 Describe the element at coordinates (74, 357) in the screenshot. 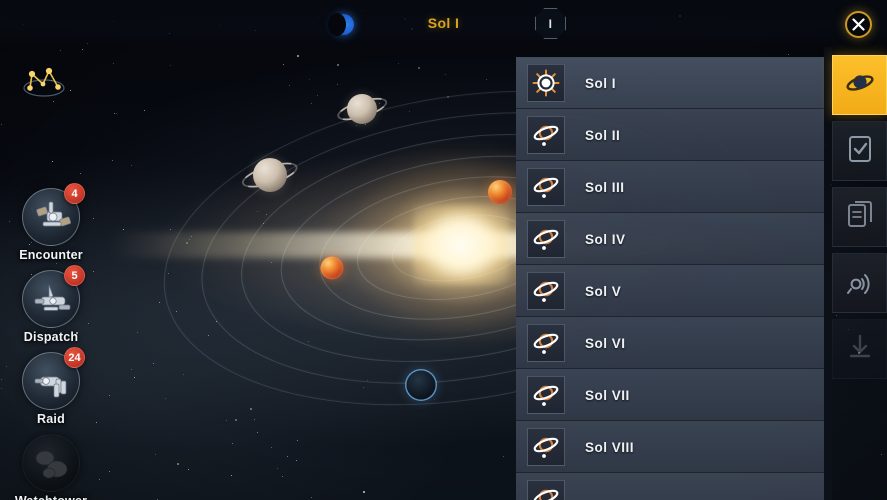

I see `sidebar-badge: 24` at that location.